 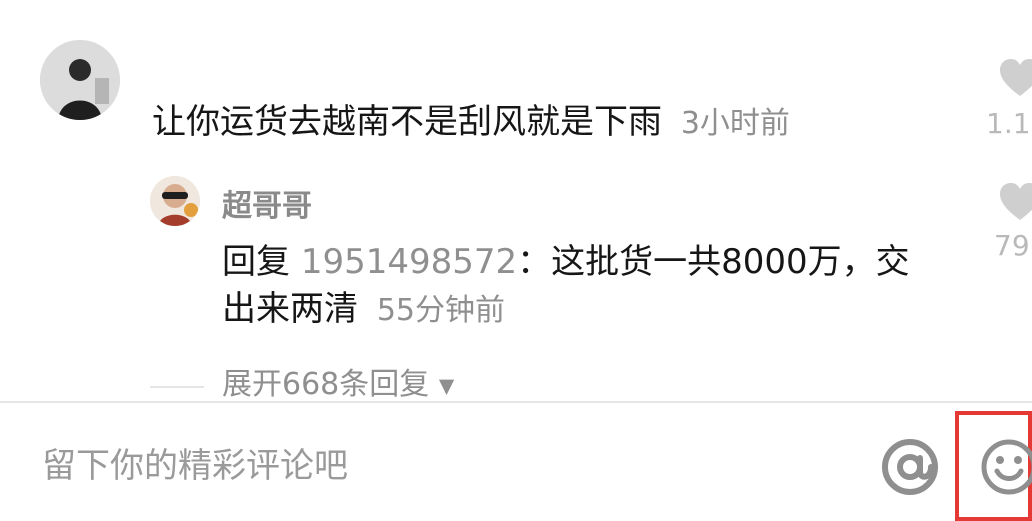 What do you see at coordinates (1012, 245) in the screenshot?
I see `reply-like-count: 79` at bounding box center [1012, 245].